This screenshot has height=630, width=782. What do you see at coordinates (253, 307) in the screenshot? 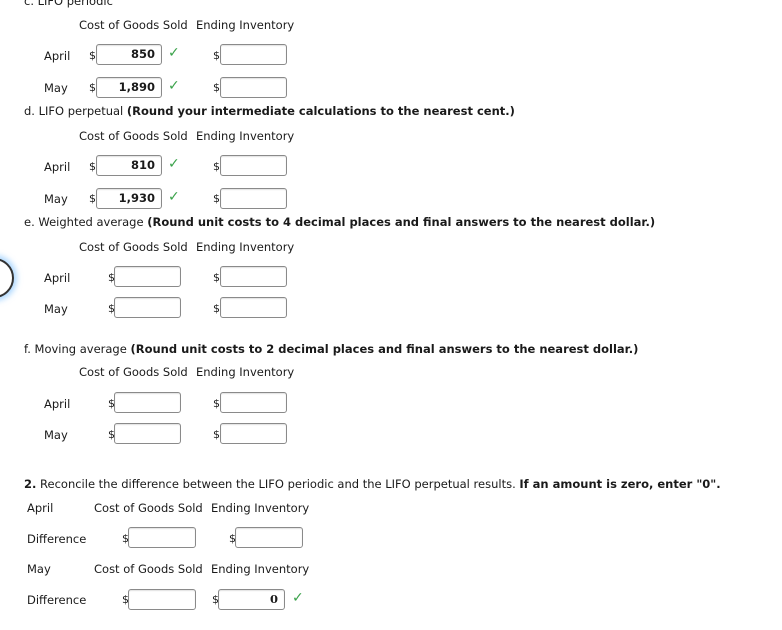
I see `e-may-ending-inventory-input` at bounding box center [253, 307].